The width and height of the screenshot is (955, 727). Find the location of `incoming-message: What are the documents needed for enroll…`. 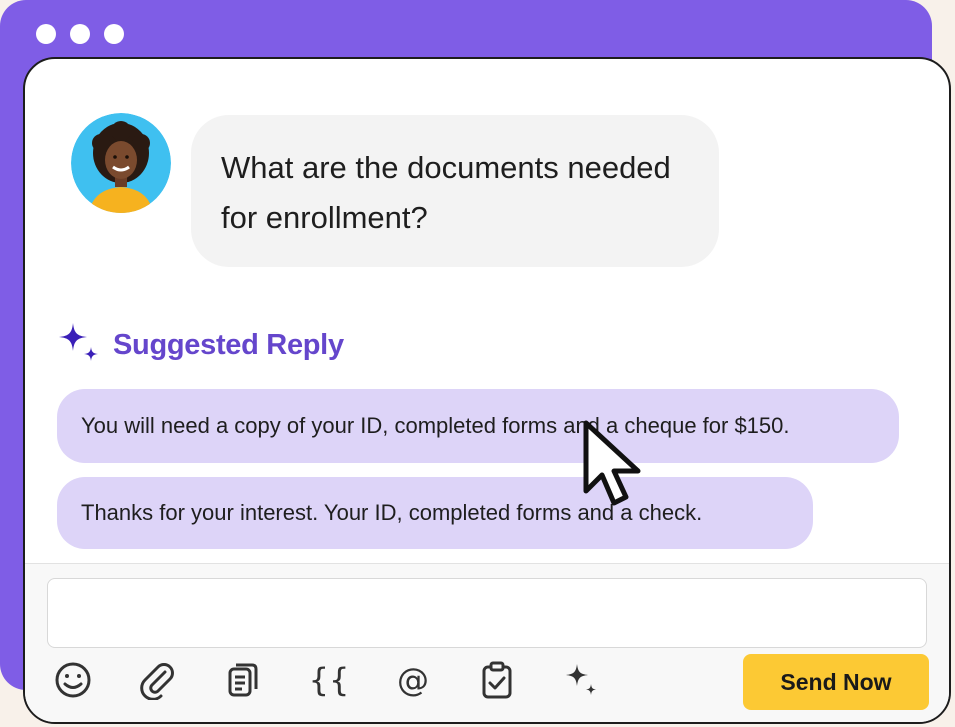

incoming-message: What are the documents needed for enroll… is located at coordinates (455, 191).